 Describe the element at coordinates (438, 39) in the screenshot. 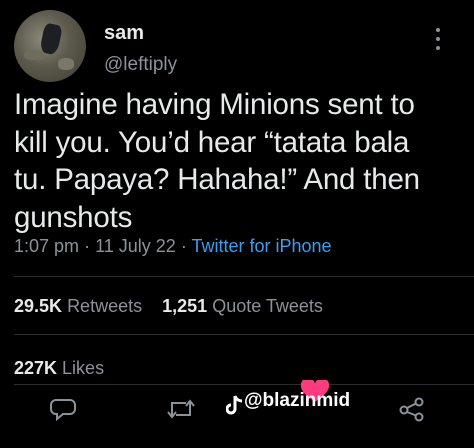

I see `more-vertical-icon` at that location.